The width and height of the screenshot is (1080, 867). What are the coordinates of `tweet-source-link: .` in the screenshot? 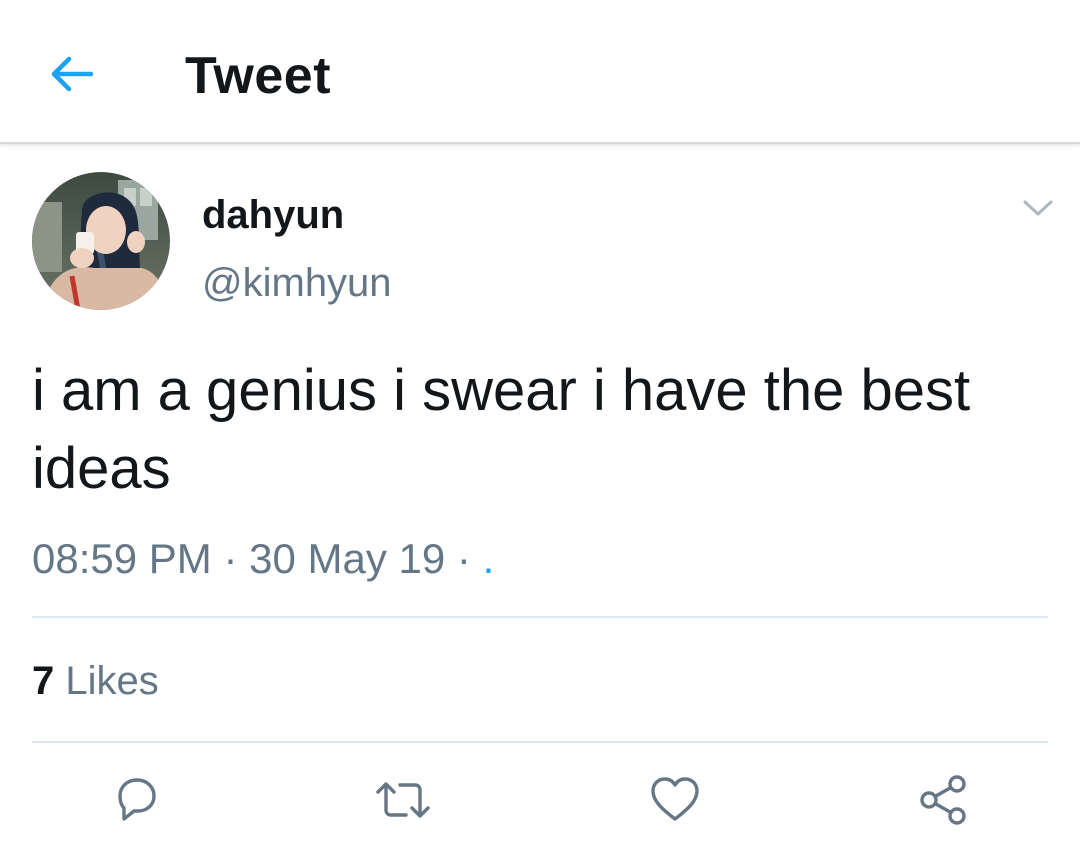 It's located at (489, 558).